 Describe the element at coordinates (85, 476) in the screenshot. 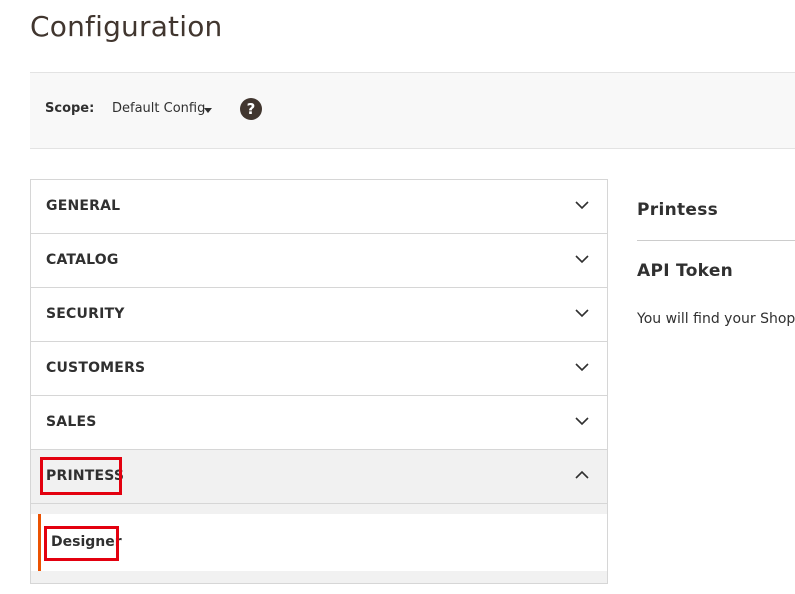

I see `tab-label: PRINTESS` at that location.